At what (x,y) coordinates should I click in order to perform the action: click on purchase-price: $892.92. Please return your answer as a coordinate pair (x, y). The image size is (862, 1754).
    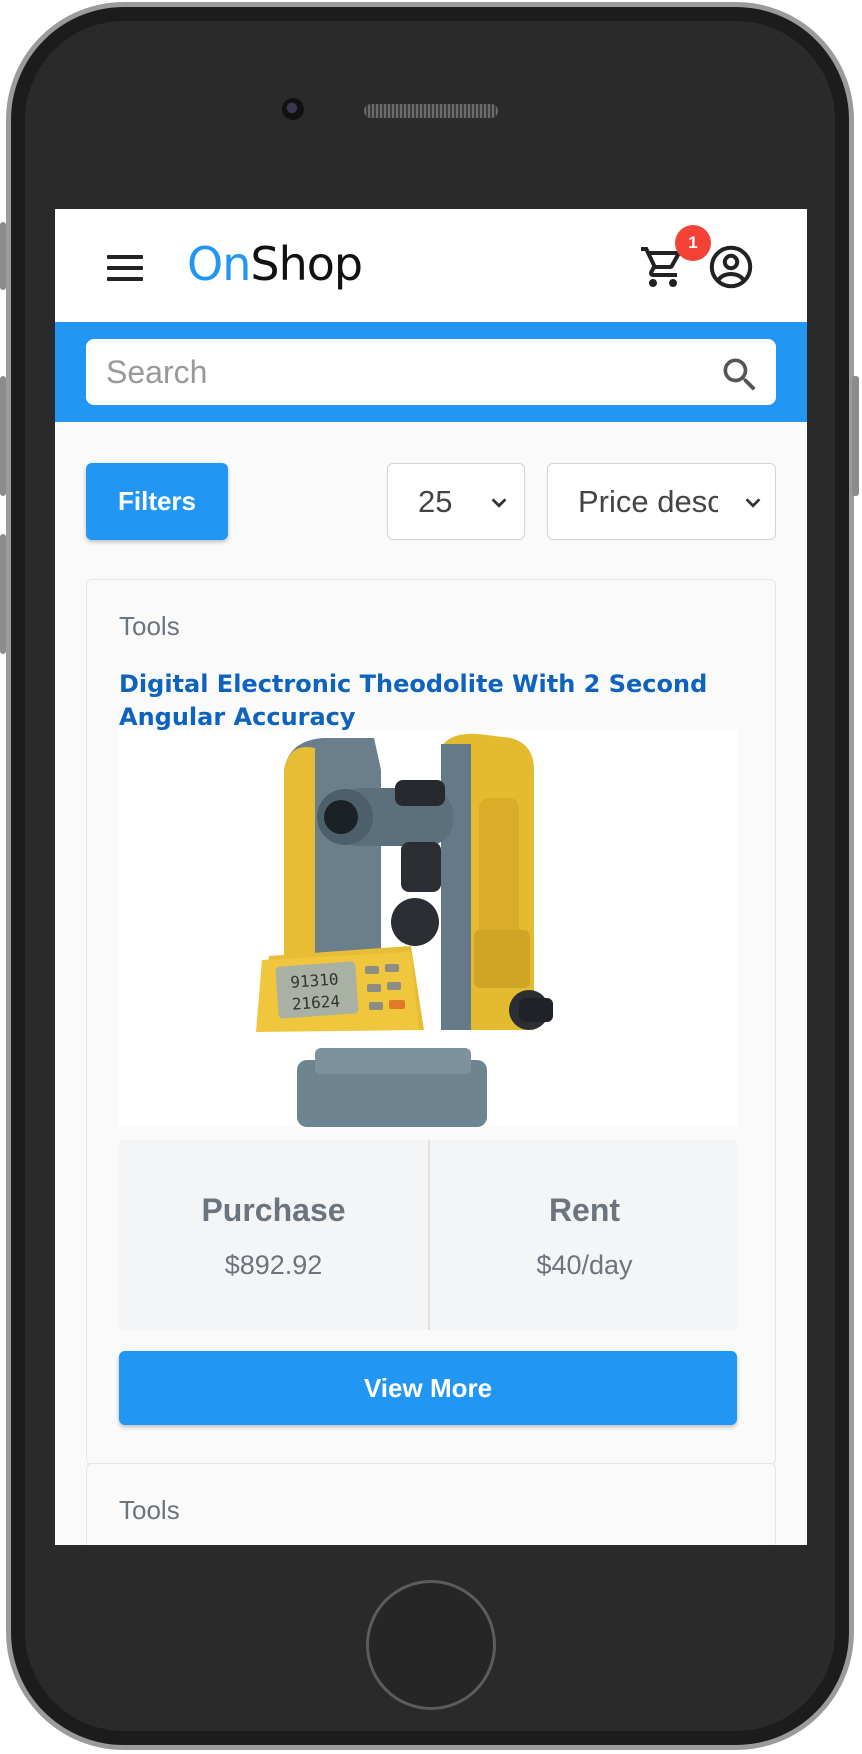
    Looking at the image, I should click on (273, 1265).